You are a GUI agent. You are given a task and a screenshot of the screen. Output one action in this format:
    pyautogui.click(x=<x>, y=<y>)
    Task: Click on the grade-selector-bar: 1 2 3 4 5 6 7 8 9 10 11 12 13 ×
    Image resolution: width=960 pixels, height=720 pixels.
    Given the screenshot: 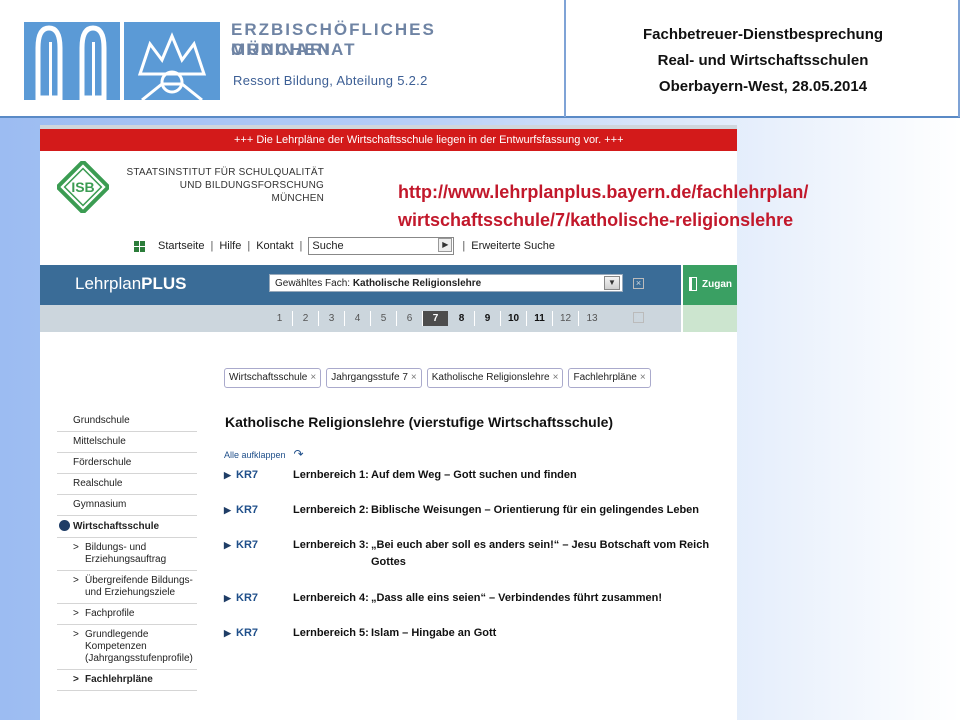 What is the action you would take?
    pyautogui.click(x=360, y=318)
    